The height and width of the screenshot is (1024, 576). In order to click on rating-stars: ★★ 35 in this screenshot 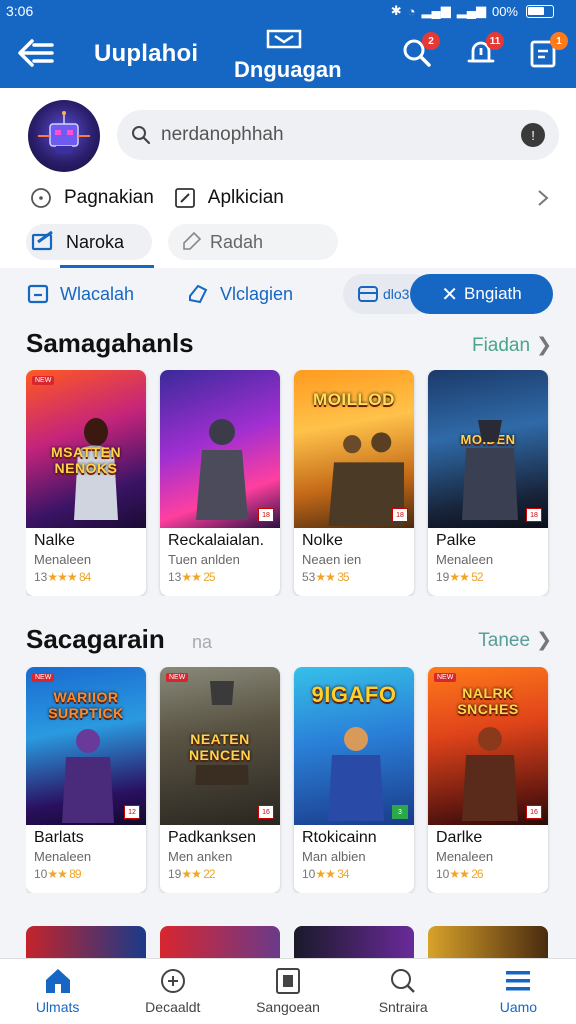, I will do `click(332, 577)`.